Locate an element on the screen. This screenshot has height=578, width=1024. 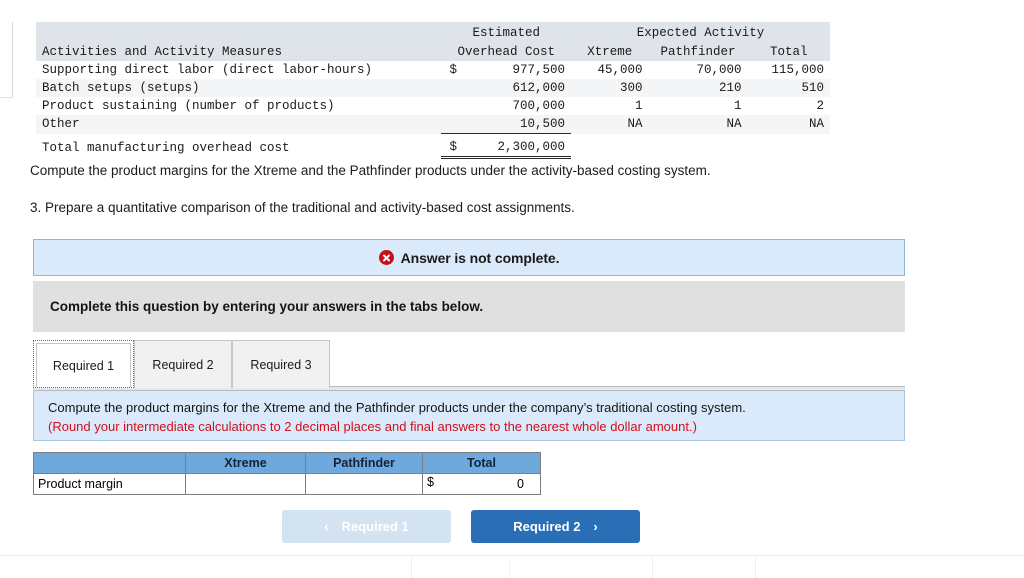
row-total: 510 is located at coordinates (812, 88).